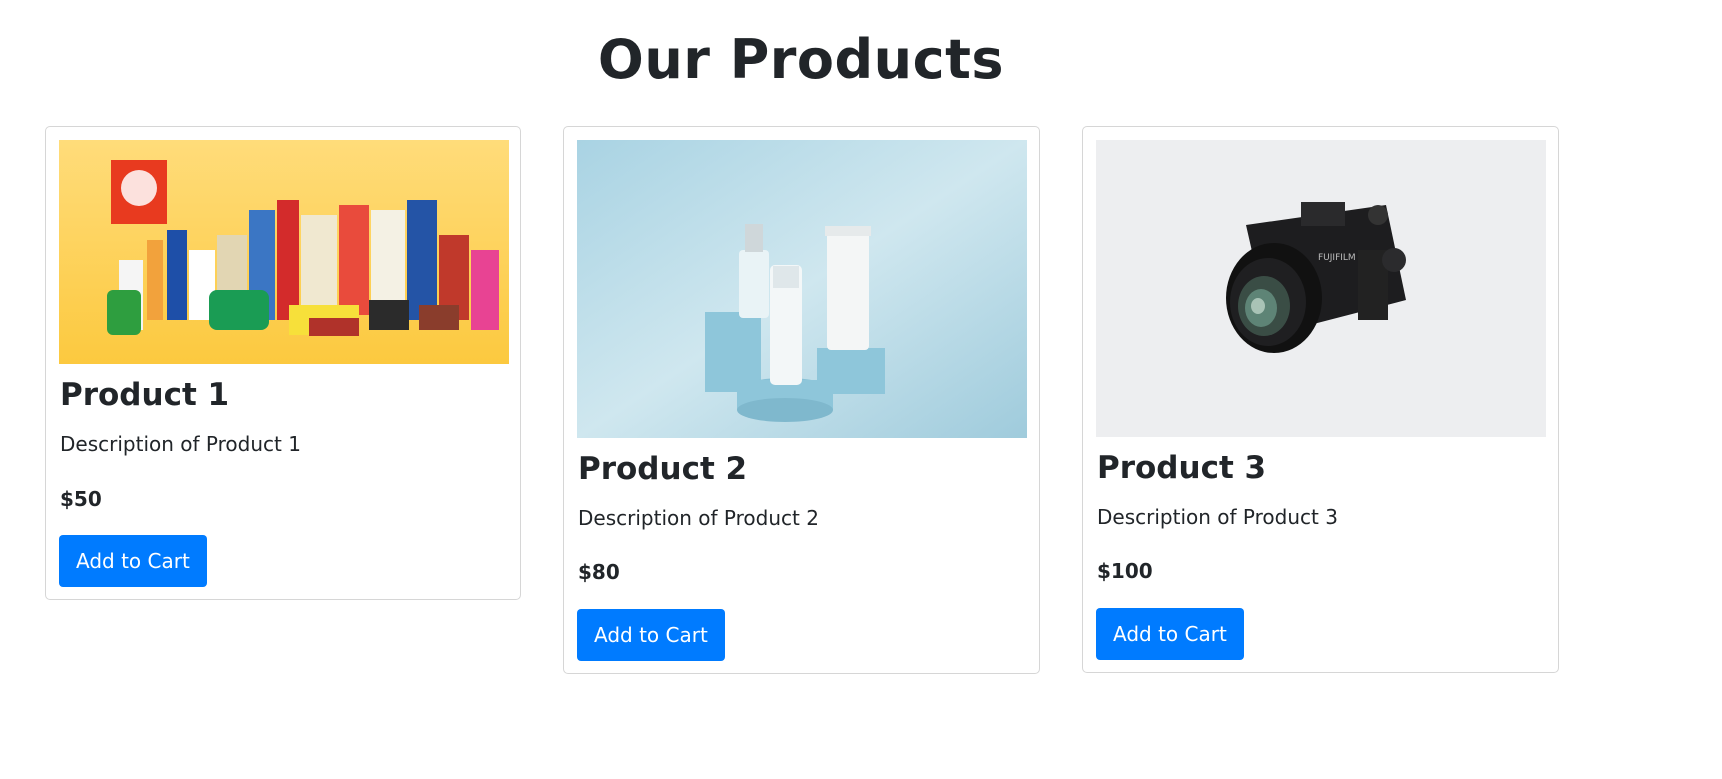 The height and width of the screenshot is (779, 1722). Describe the element at coordinates (1125, 571) in the screenshot. I see `product-price: $100` at that location.